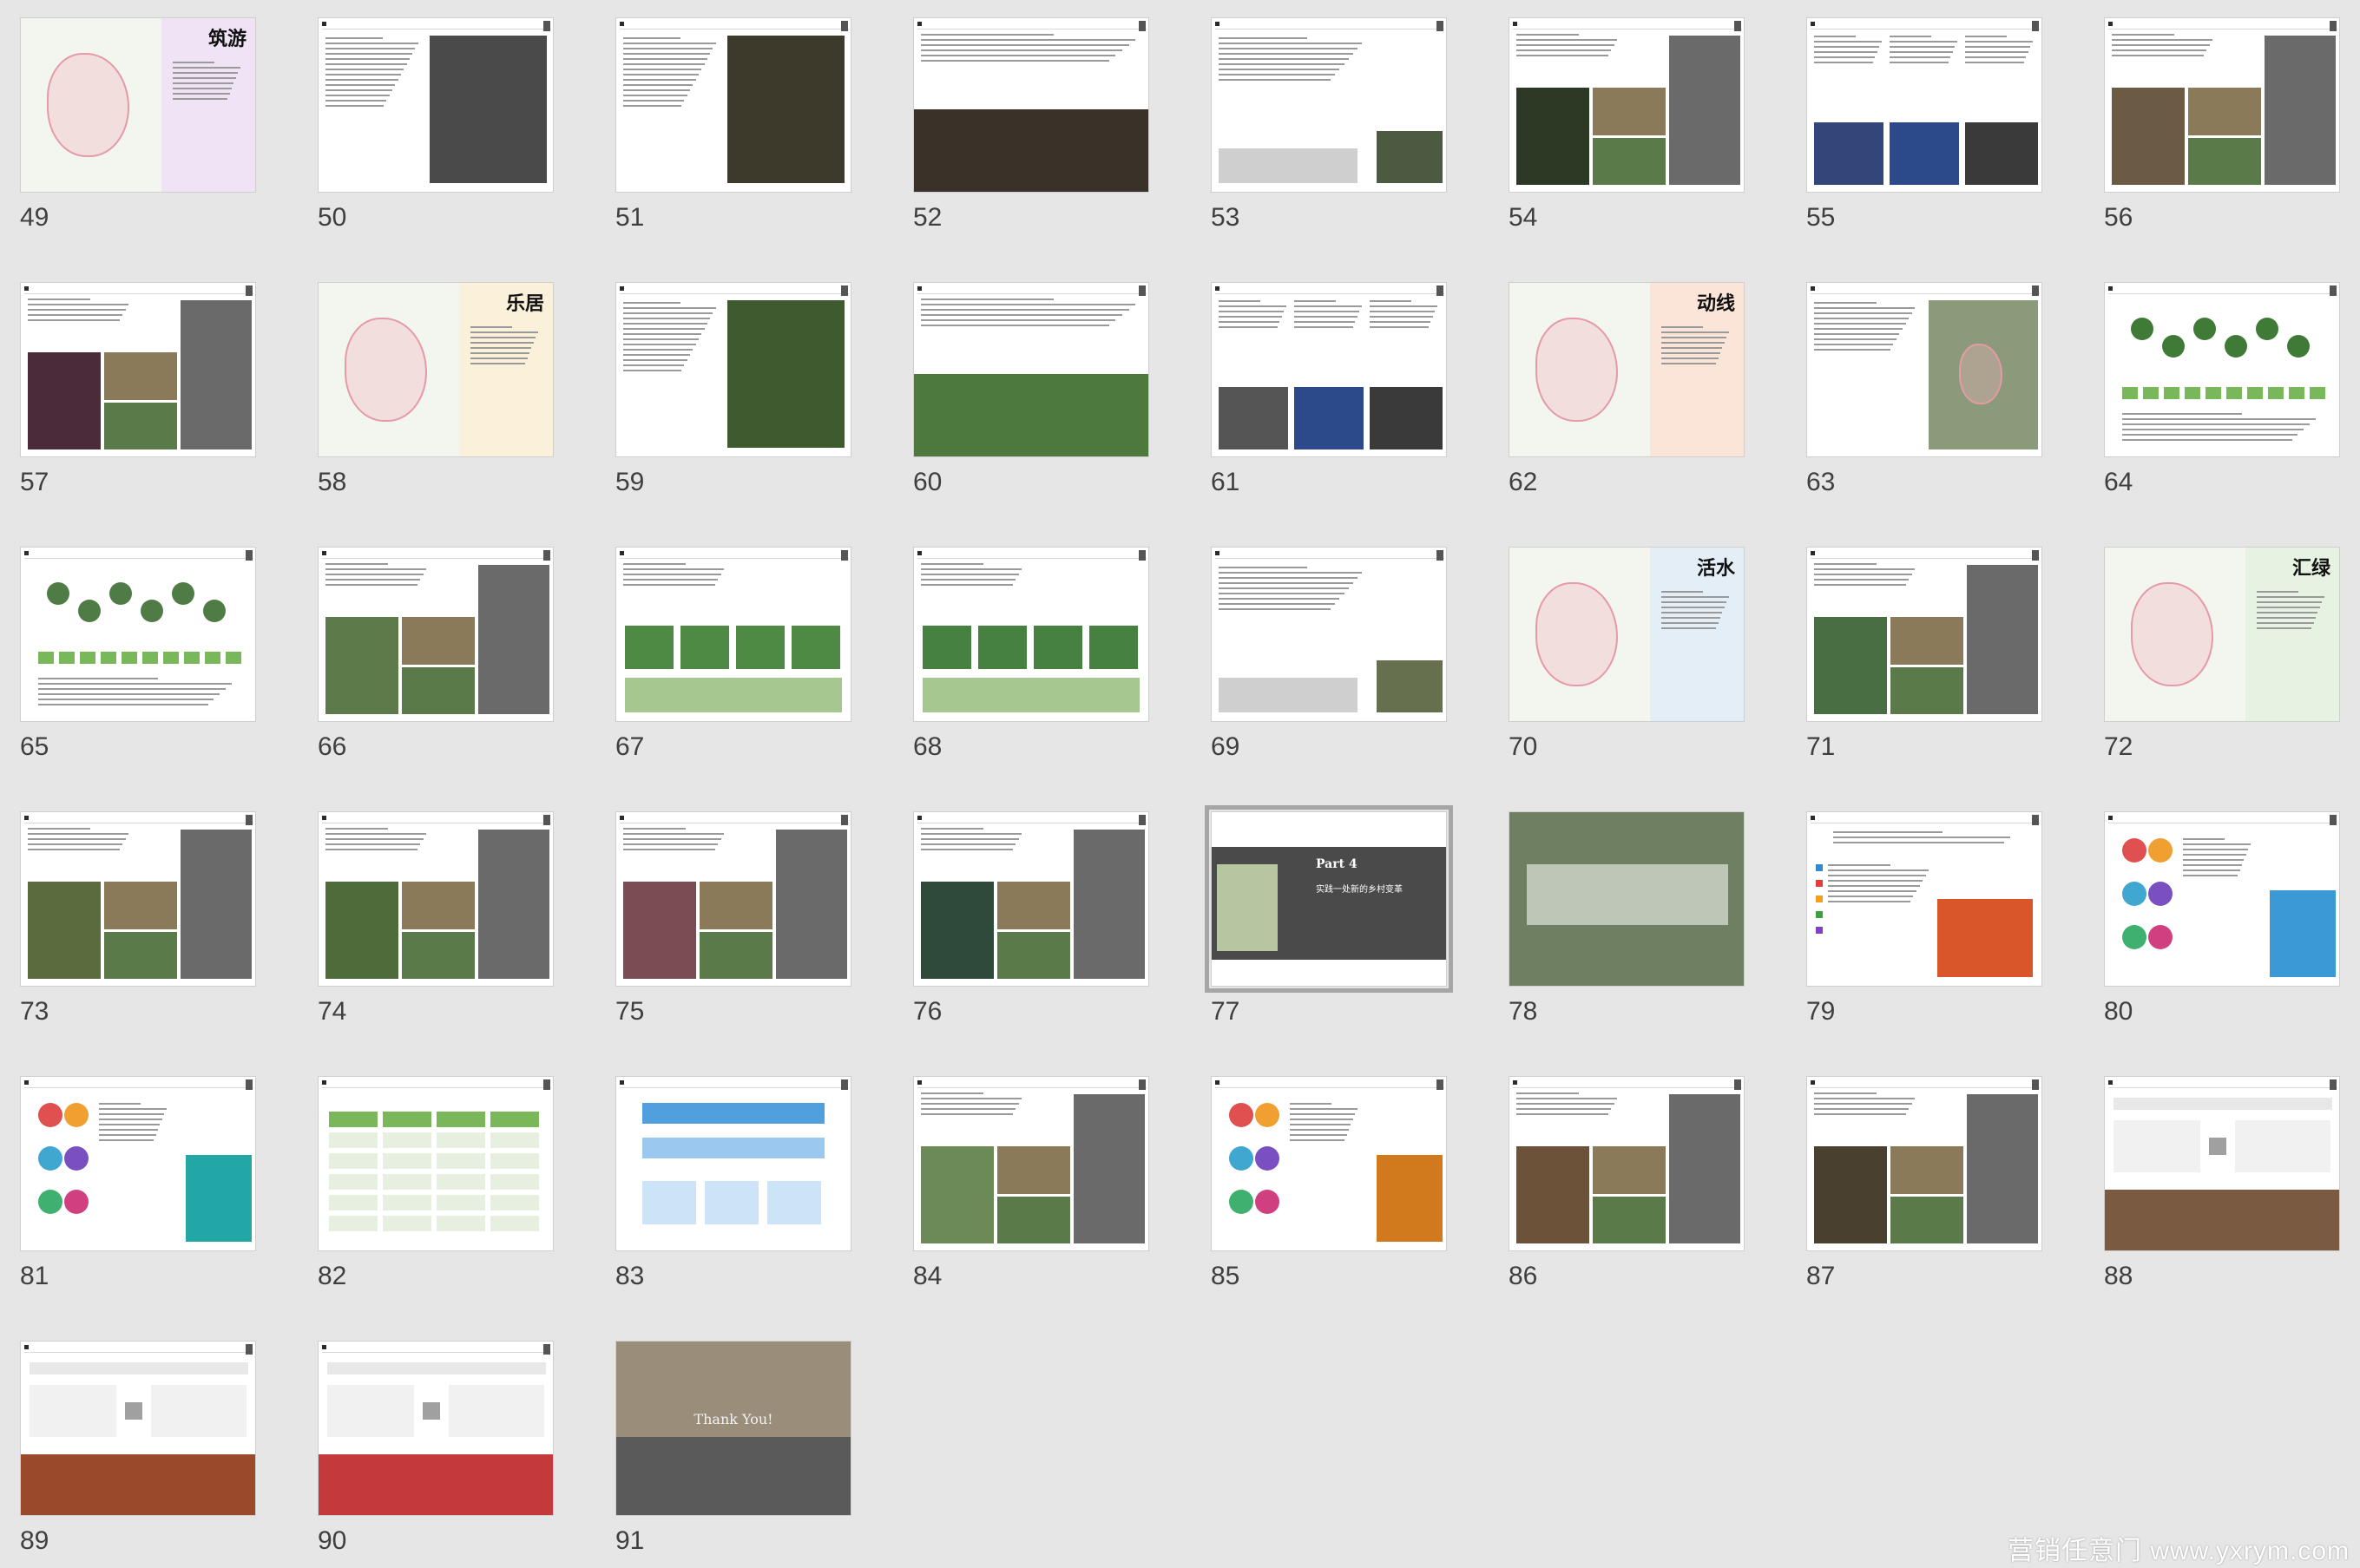  What do you see at coordinates (436, 369) in the screenshot?
I see `slide-thumbnail: 乐居` at bounding box center [436, 369].